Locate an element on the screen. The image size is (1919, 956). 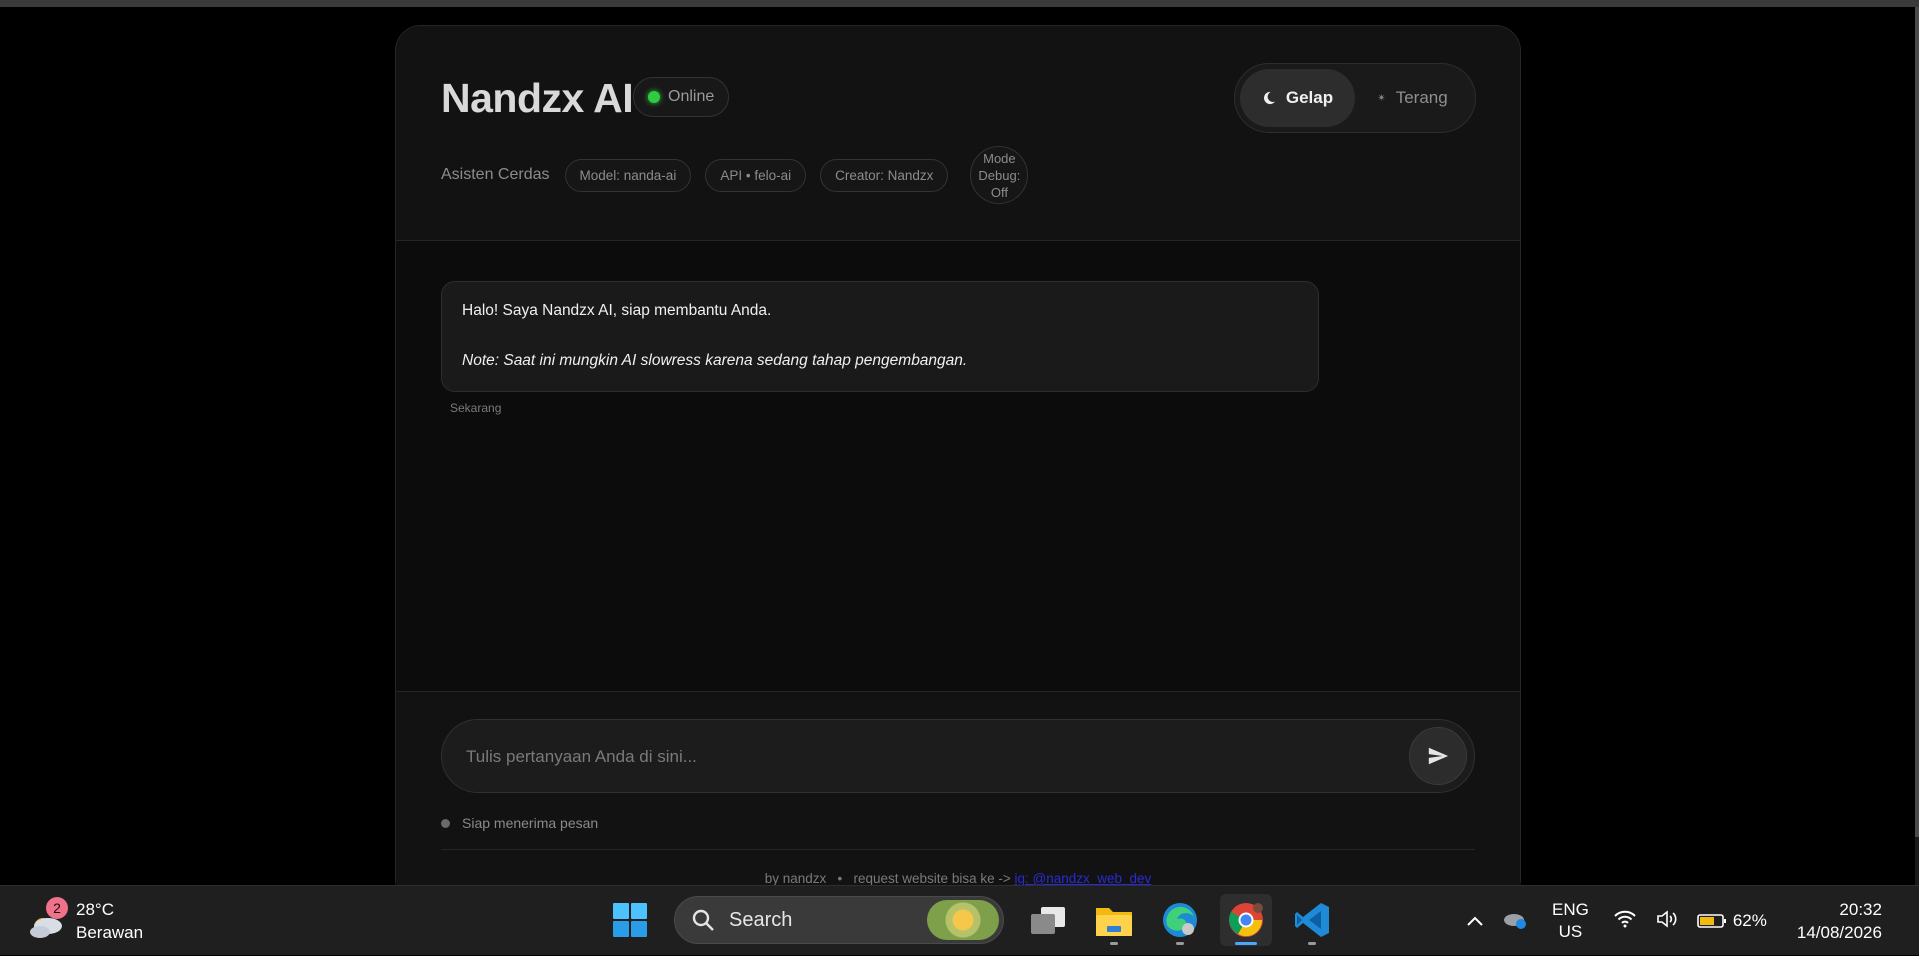
search-highlight-icon is located at coordinates (963, 920).